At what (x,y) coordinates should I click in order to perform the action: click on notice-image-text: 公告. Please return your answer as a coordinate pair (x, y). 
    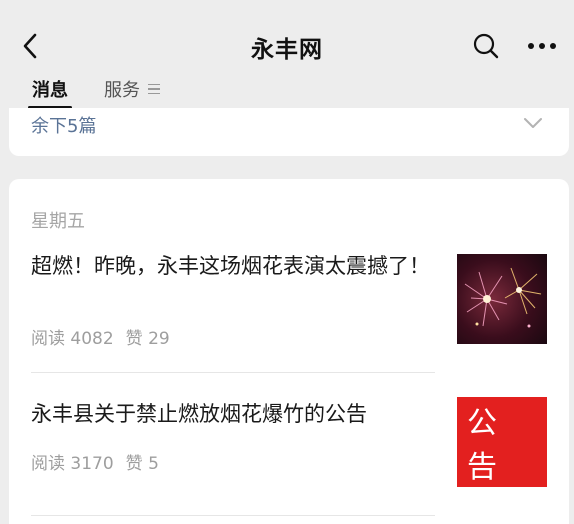
    Looking at the image, I should click on (489, 445).